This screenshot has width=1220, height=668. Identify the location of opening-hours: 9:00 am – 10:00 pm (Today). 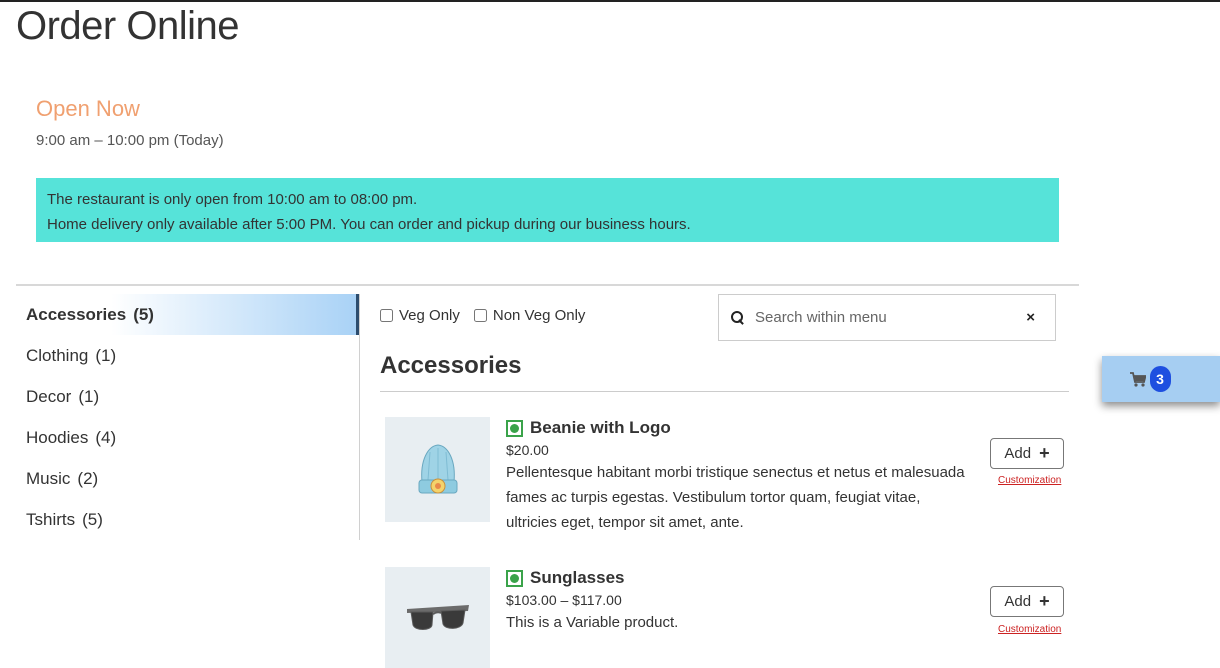
(130, 140).